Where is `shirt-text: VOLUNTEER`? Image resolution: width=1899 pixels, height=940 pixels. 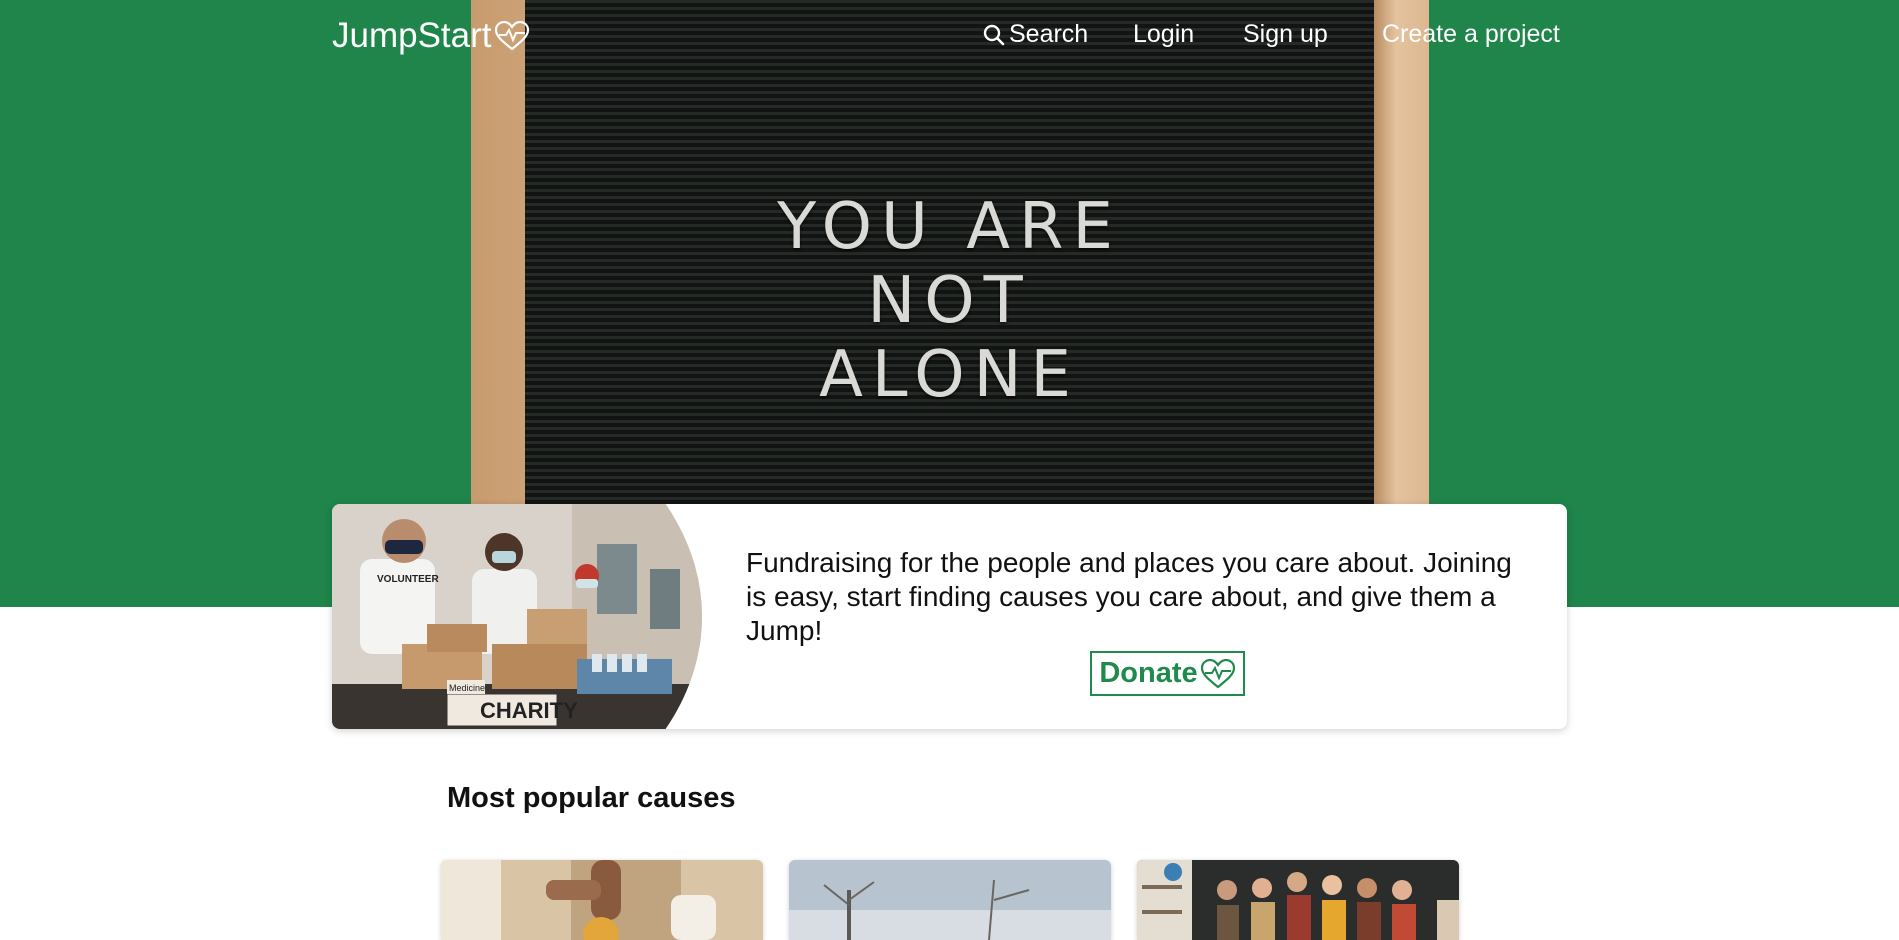
shirt-text: VOLUNTEER is located at coordinates (408, 579).